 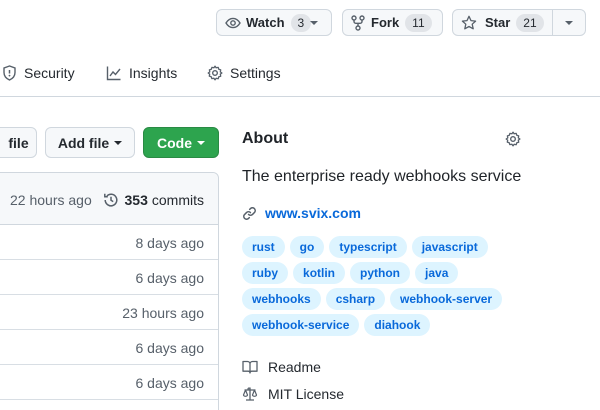 I want to click on topic-tag: csharp, so click(x=355, y=299).